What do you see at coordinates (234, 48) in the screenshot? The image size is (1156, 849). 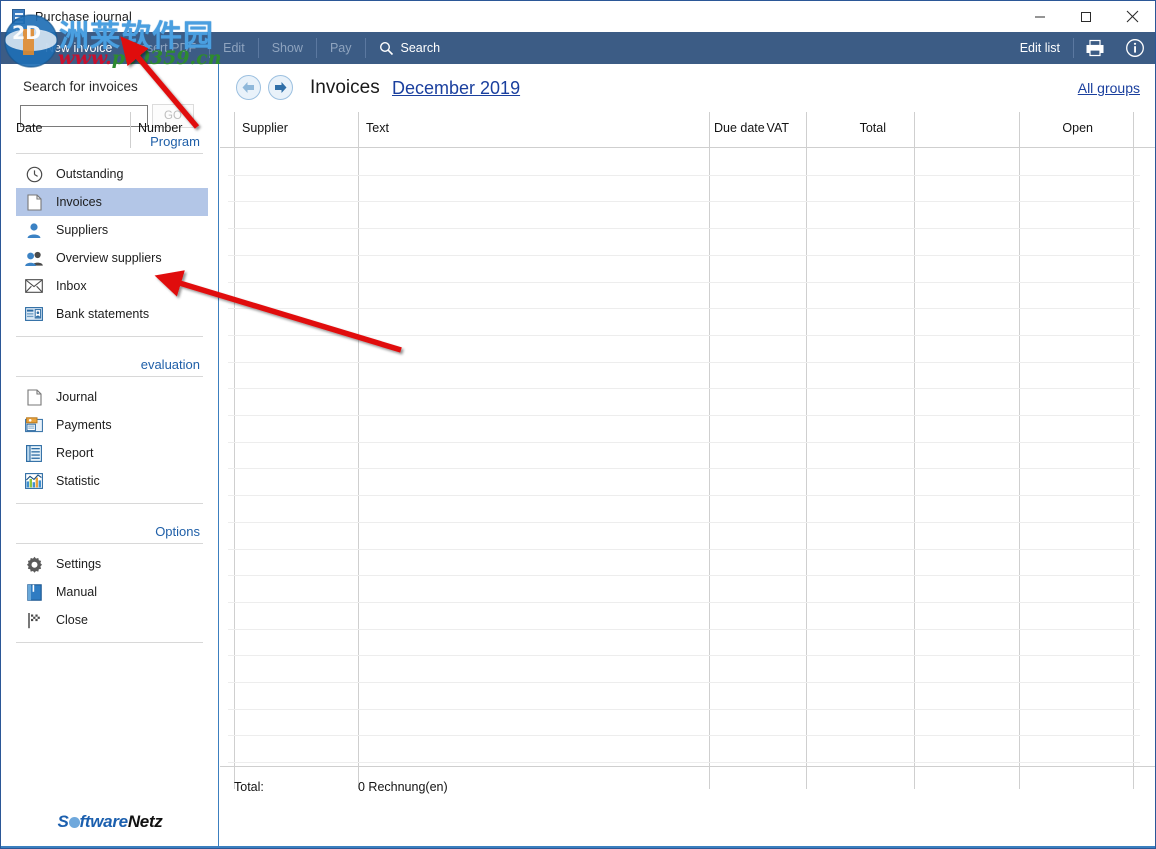 I see `toolbar-edit: Edit` at bounding box center [234, 48].